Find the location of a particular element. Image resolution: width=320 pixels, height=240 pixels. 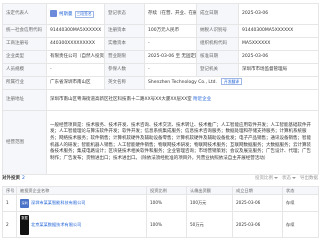

legal-rep-cell: 柯斯曼 三段签名 is located at coordinates (75, 14).